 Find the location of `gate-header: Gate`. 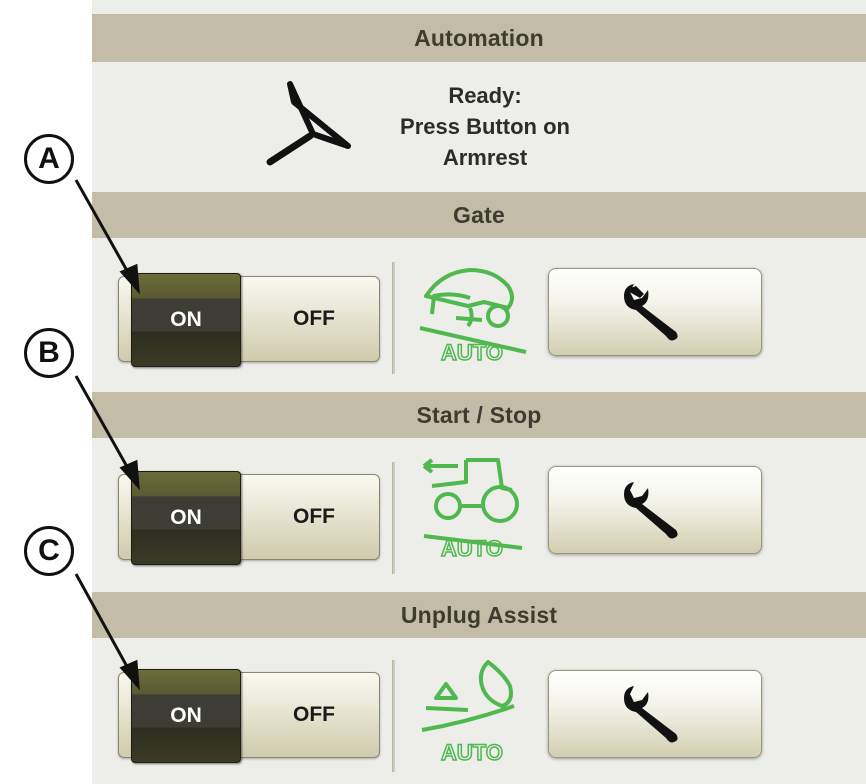

gate-header: Gate is located at coordinates (479, 215).